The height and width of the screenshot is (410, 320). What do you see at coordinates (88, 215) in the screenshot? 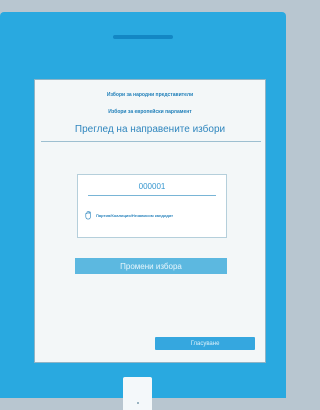
I see `hand-check-icon` at bounding box center [88, 215].